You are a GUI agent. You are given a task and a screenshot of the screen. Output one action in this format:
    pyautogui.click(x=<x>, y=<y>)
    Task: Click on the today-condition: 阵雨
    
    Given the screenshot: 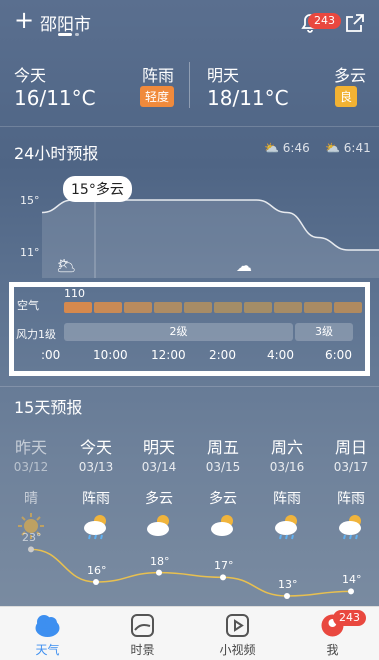 What is the action you would take?
    pyautogui.click(x=158, y=75)
    